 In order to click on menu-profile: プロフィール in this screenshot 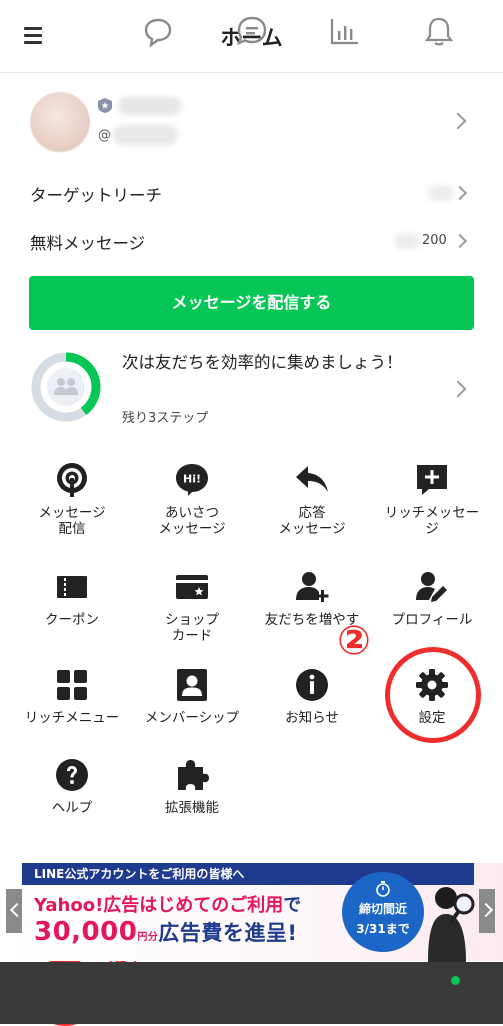, I will do `click(432, 599)`.